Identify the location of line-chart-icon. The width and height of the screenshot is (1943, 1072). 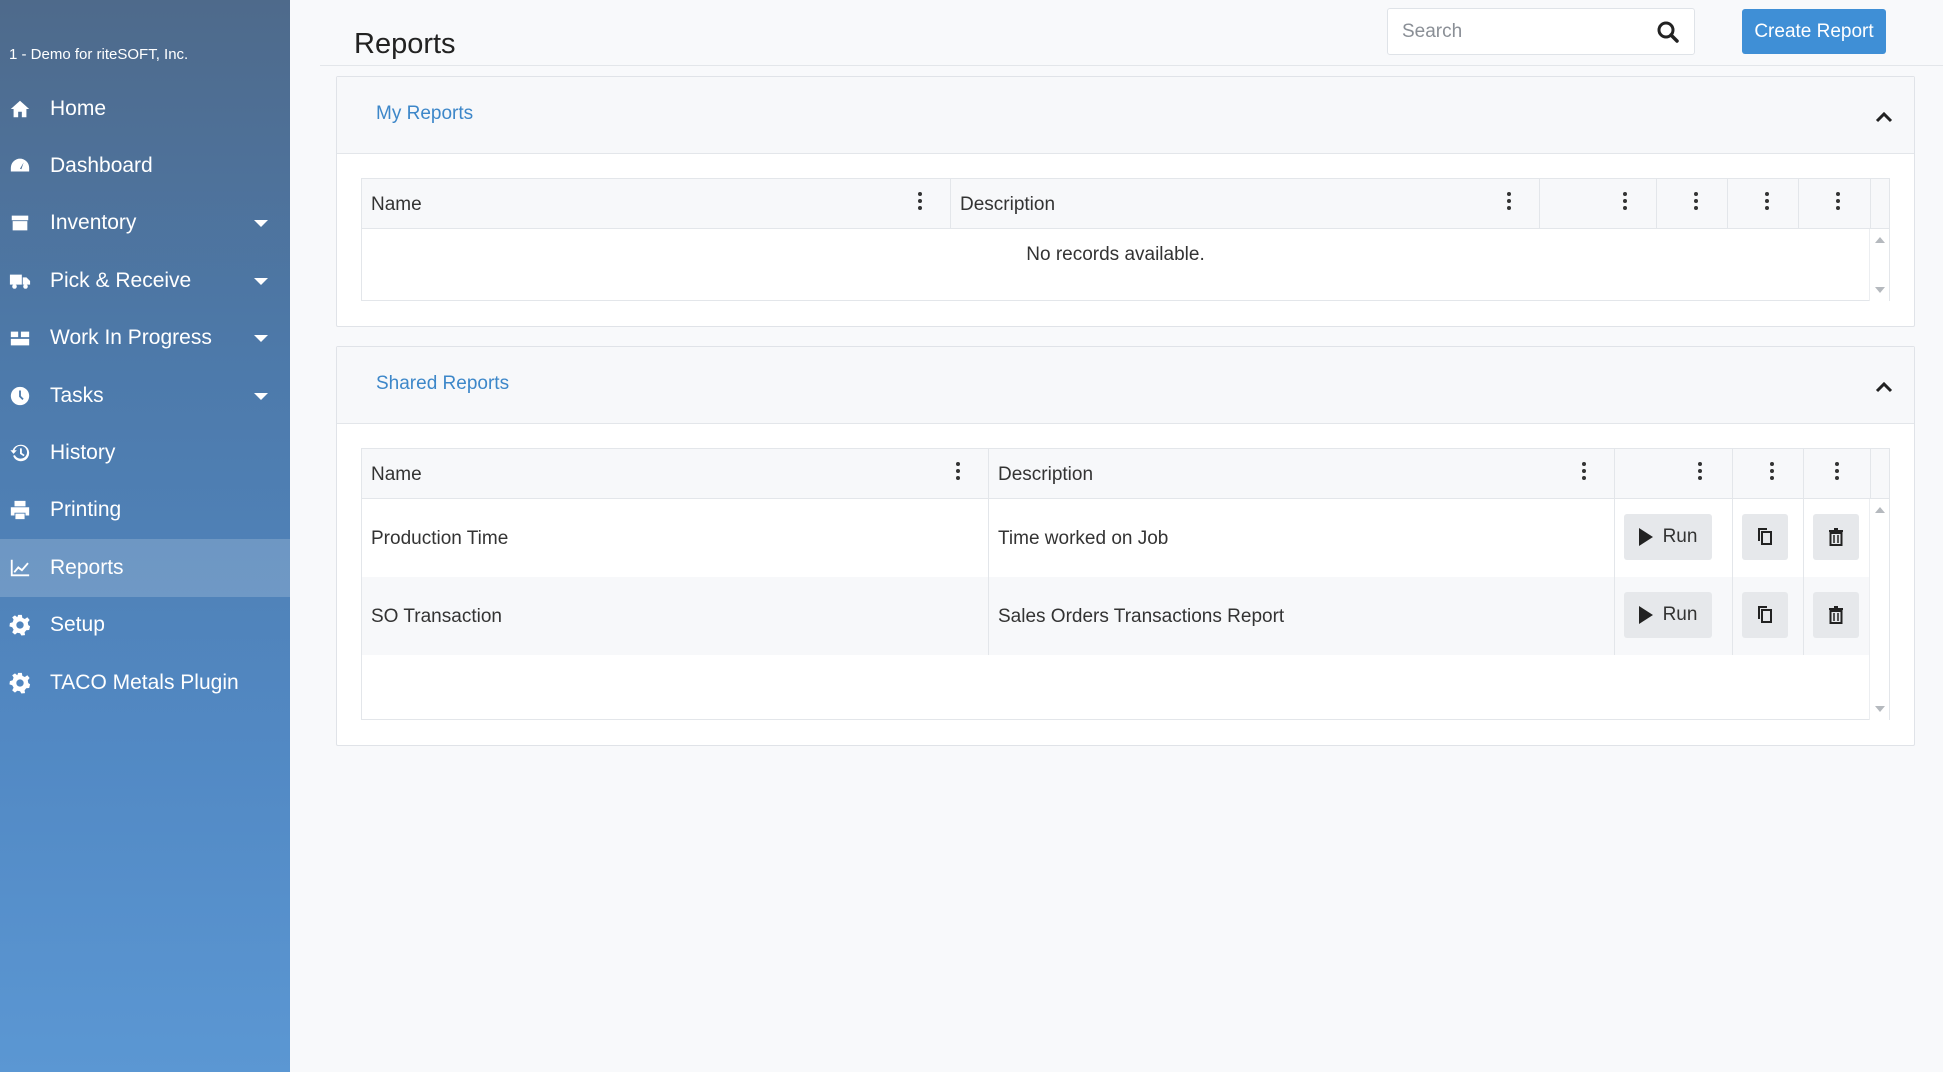
(20, 568).